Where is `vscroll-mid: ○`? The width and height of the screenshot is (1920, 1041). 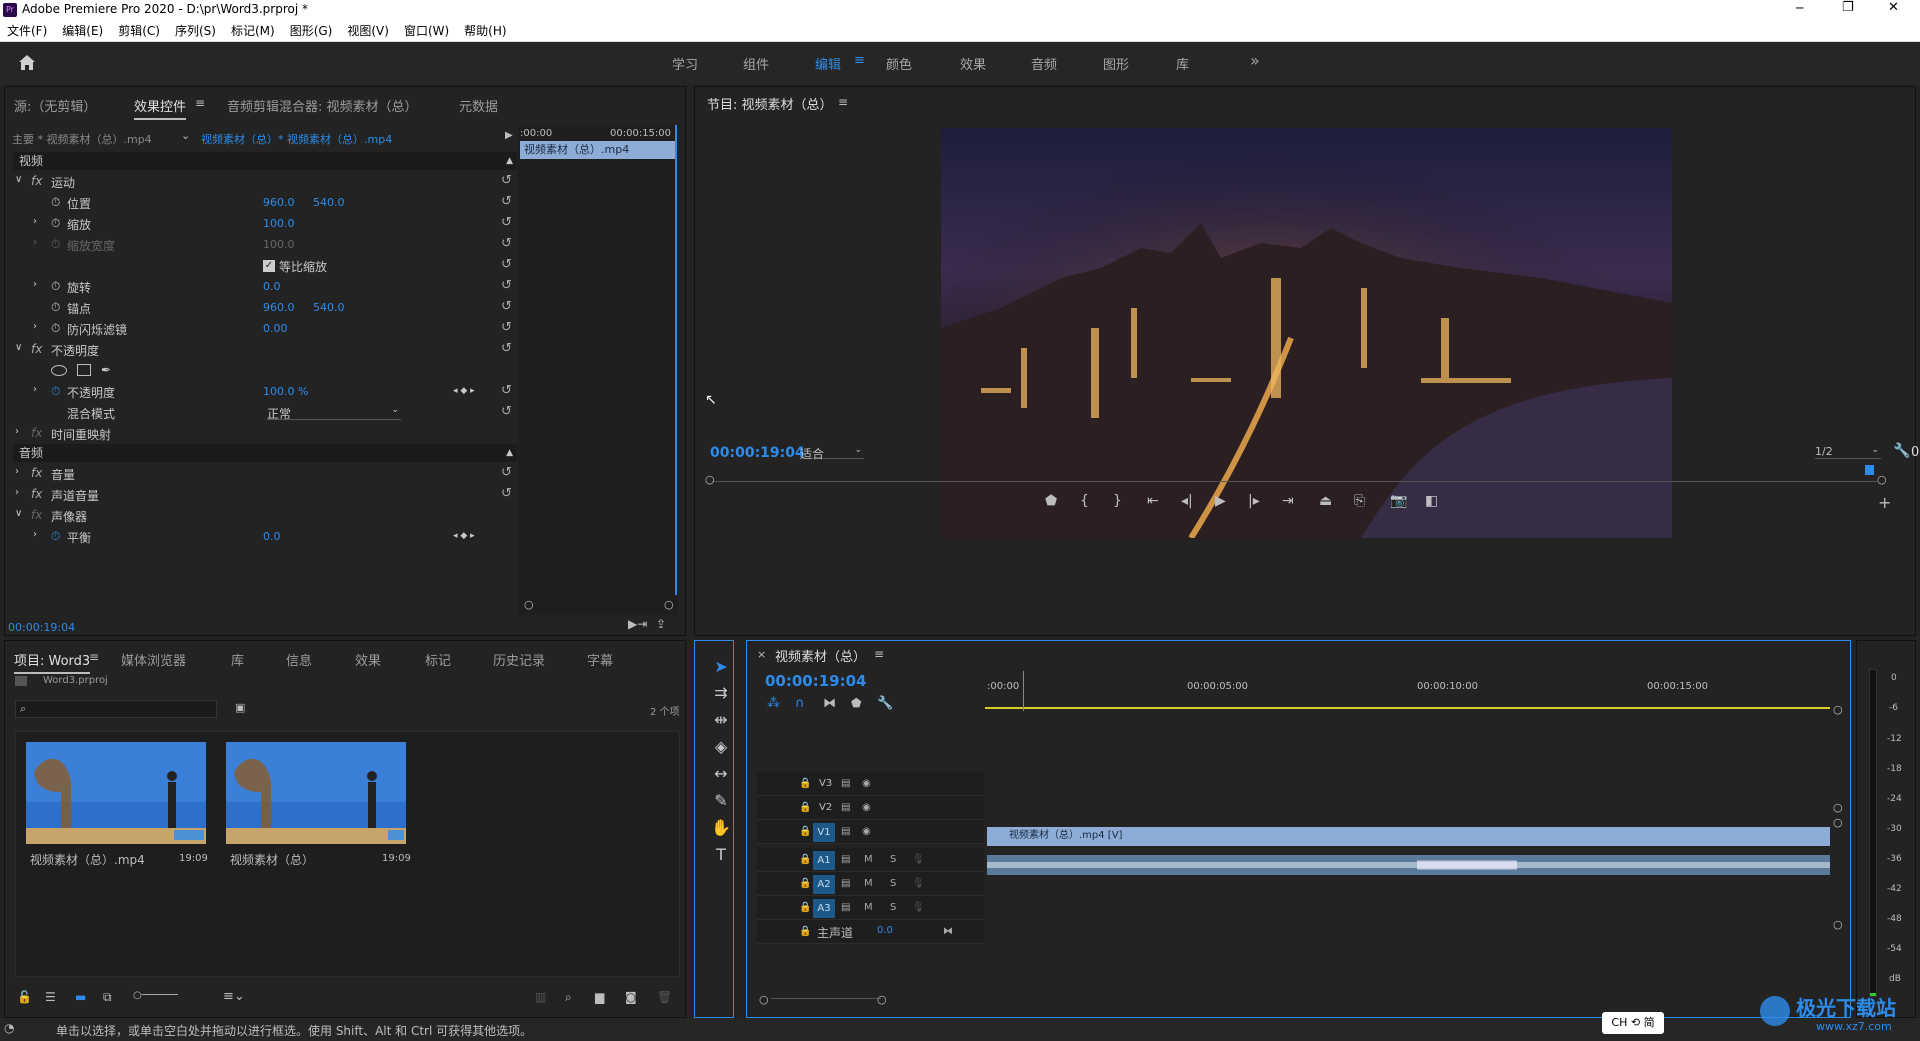 vscroll-mid: ○ is located at coordinates (1838, 807).